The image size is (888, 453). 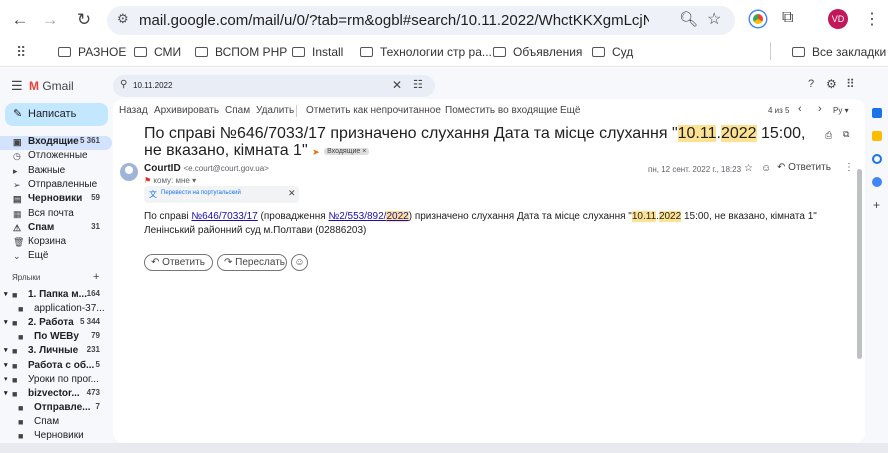 I want to click on sidebar-item: ▤ Черновики 59, so click(x=56, y=200).